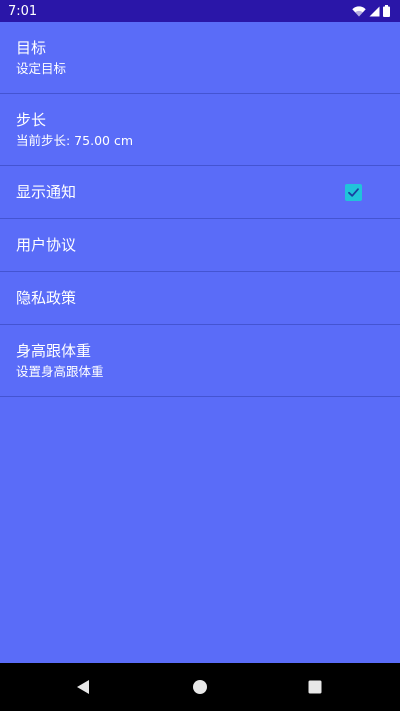  I want to click on pref-height-weight-title: 身高跟体重, so click(54, 350).